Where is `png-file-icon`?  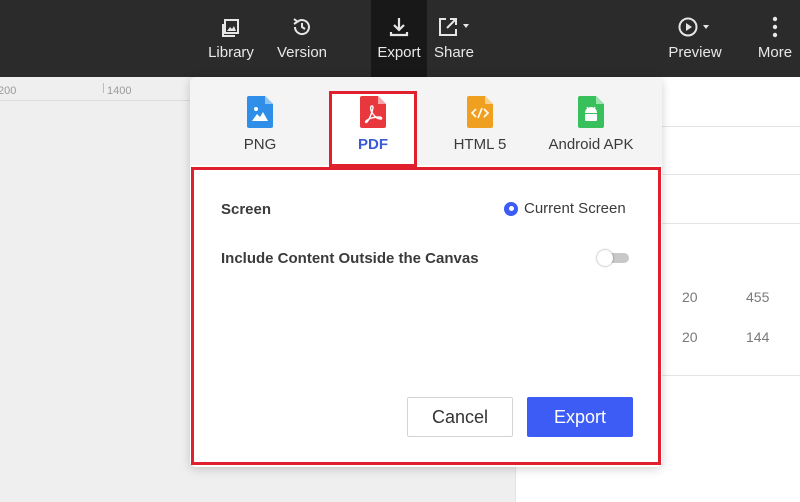 png-file-icon is located at coordinates (260, 112).